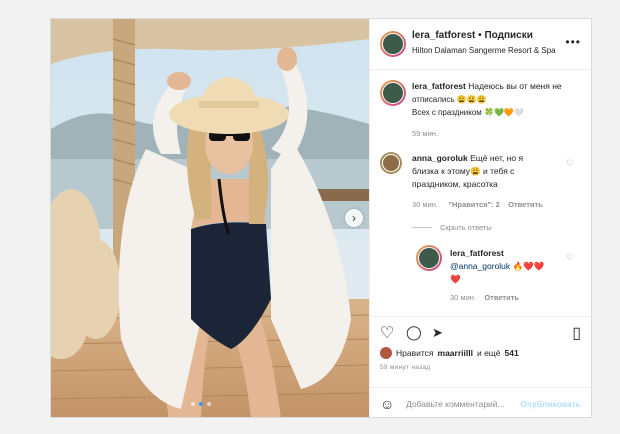  I want to click on caption-time: 59 мин., so click(425, 133).